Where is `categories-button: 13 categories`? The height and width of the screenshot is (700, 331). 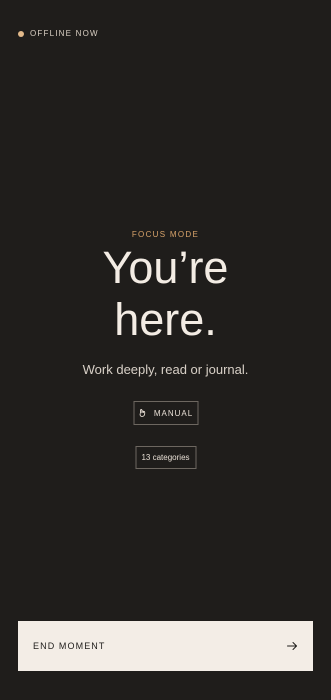 categories-button: 13 categories is located at coordinates (165, 457).